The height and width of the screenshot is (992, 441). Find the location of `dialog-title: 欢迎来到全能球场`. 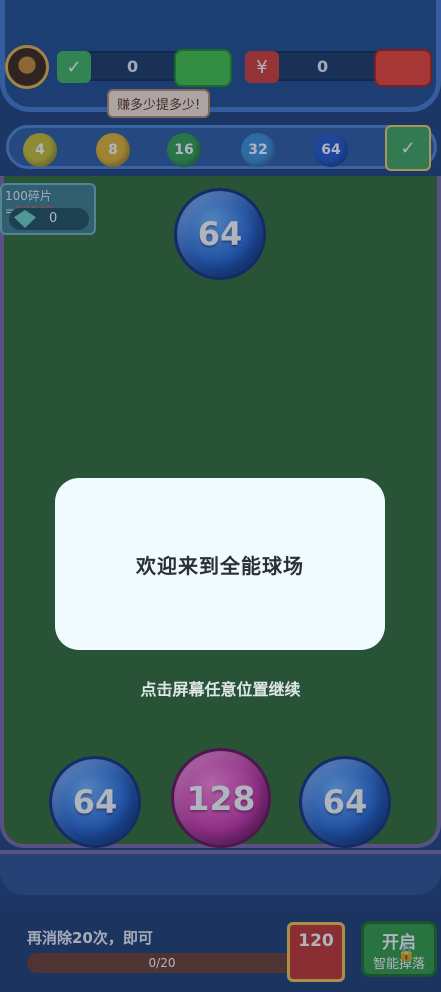

dialog-title: 欢迎来到全能球场 is located at coordinates (220, 565).